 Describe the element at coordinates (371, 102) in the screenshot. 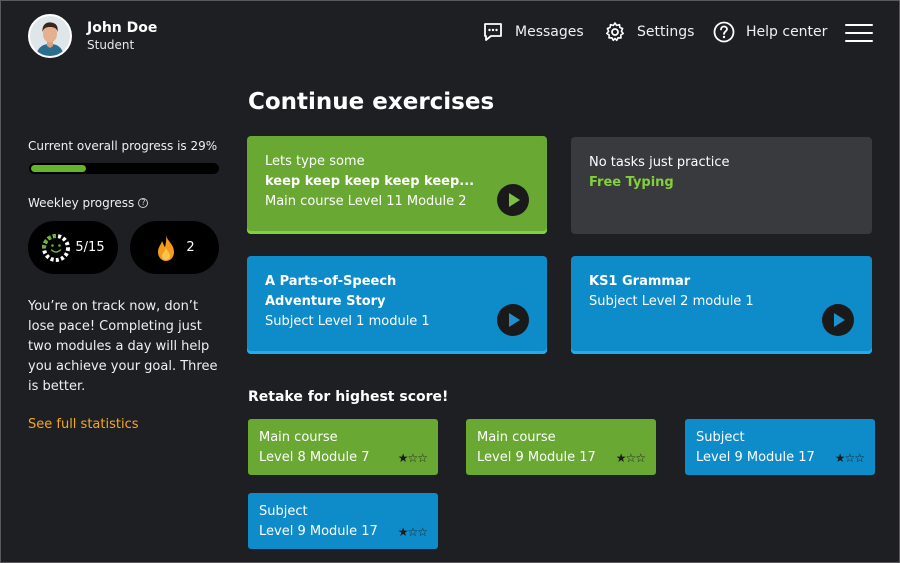

I see `page-title: Continue exercises` at that location.